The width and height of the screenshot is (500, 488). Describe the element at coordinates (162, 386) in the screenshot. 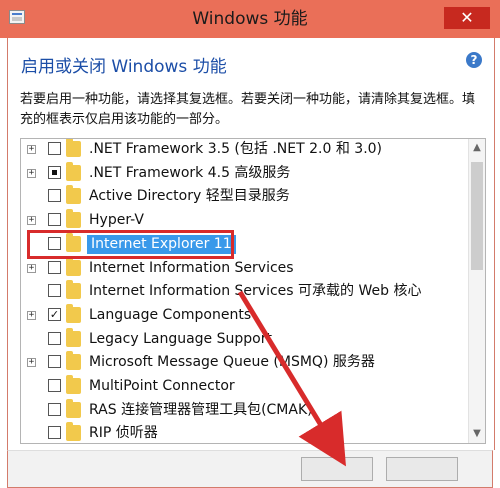

I see `feature-label: MultiPoint Connector` at that location.